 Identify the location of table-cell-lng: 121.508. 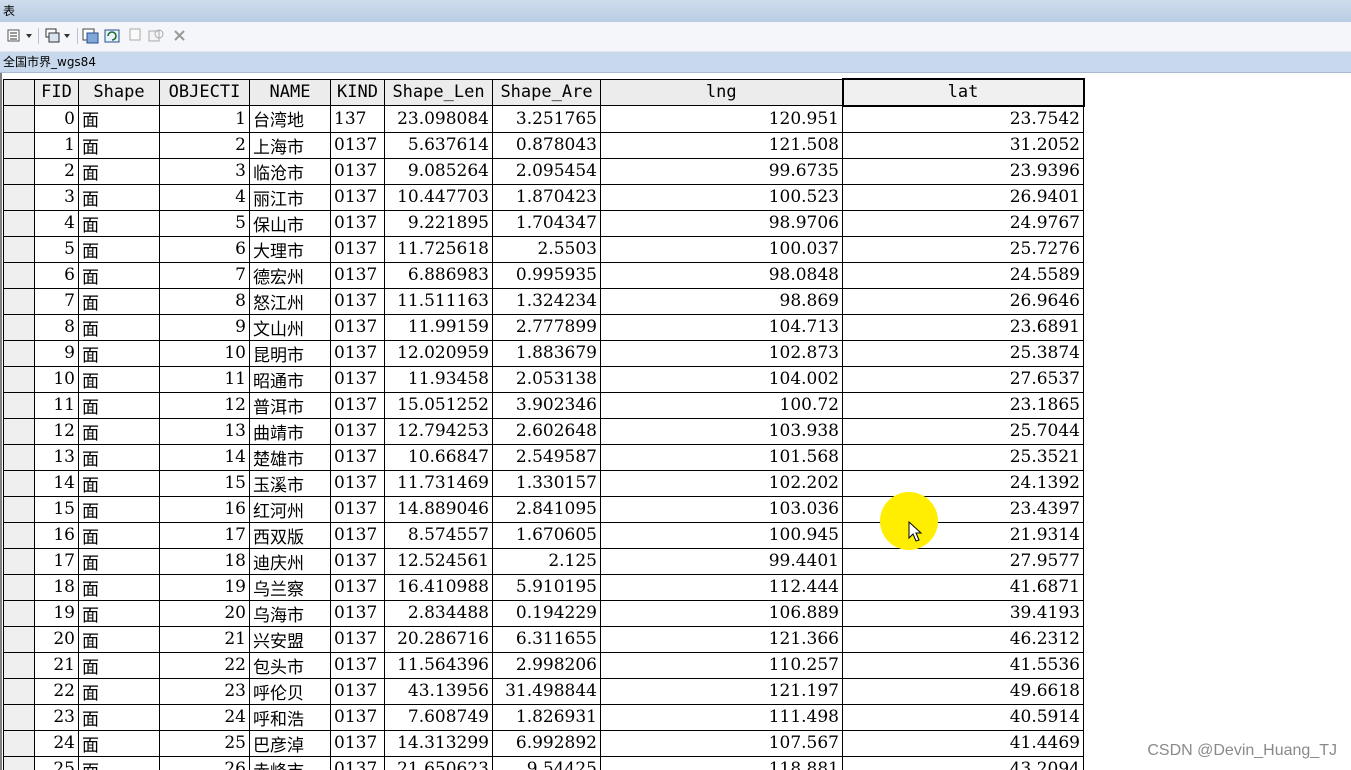
(721, 145).